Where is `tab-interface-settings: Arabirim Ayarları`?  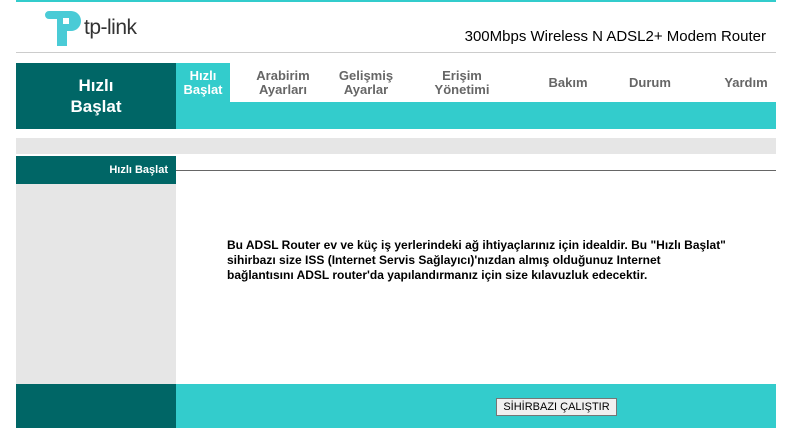 tab-interface-settings: Arabirim Ayarları is located at coordinates (283, 82).